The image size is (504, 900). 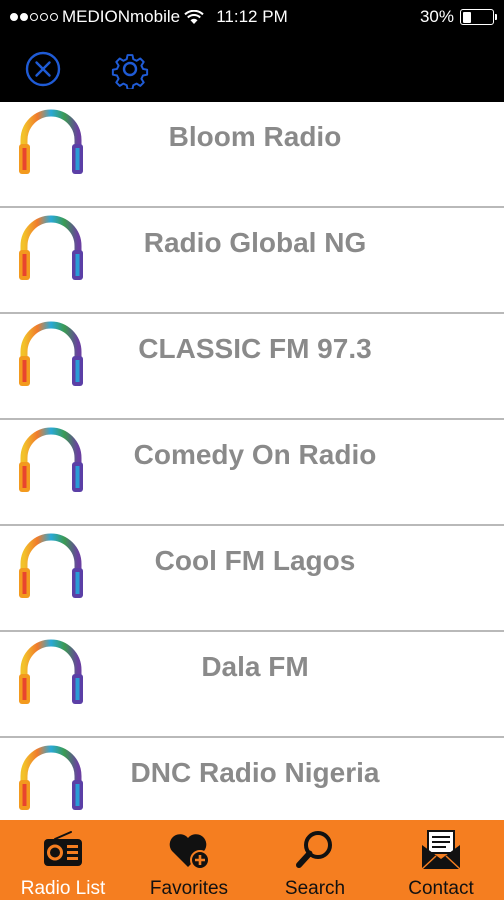 I want to click on station-row: Comedy On Radio, so click(x=252, y=473).